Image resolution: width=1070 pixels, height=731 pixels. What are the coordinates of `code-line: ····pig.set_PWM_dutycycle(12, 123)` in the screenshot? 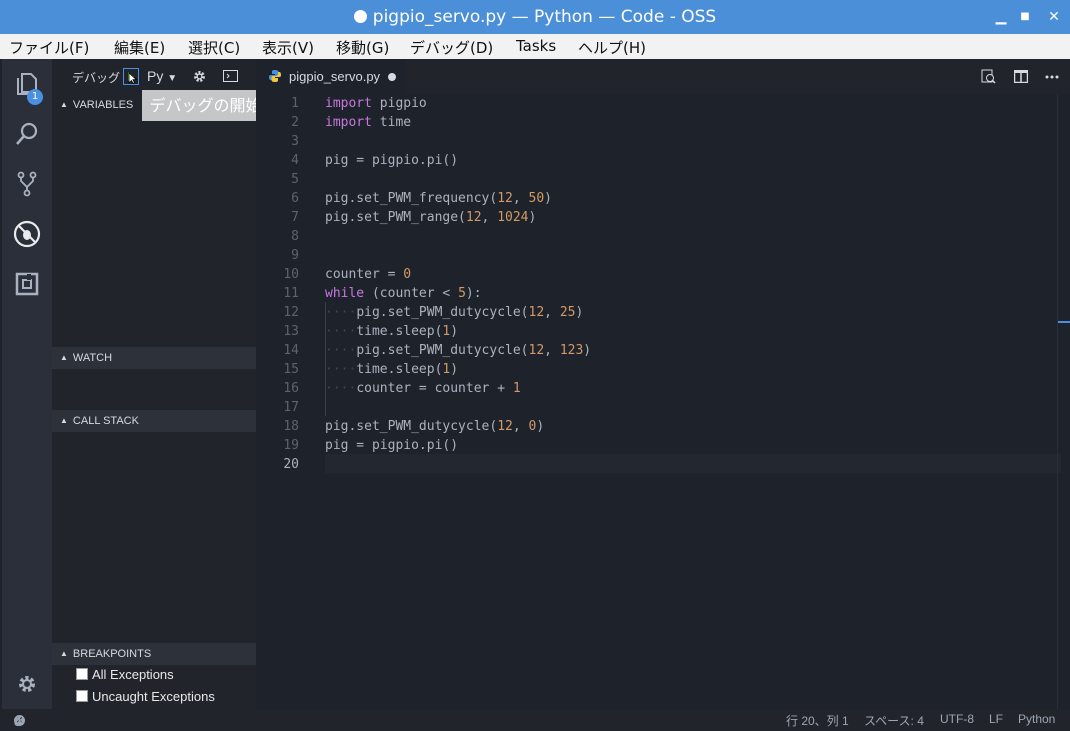 It's located at (458, 350).